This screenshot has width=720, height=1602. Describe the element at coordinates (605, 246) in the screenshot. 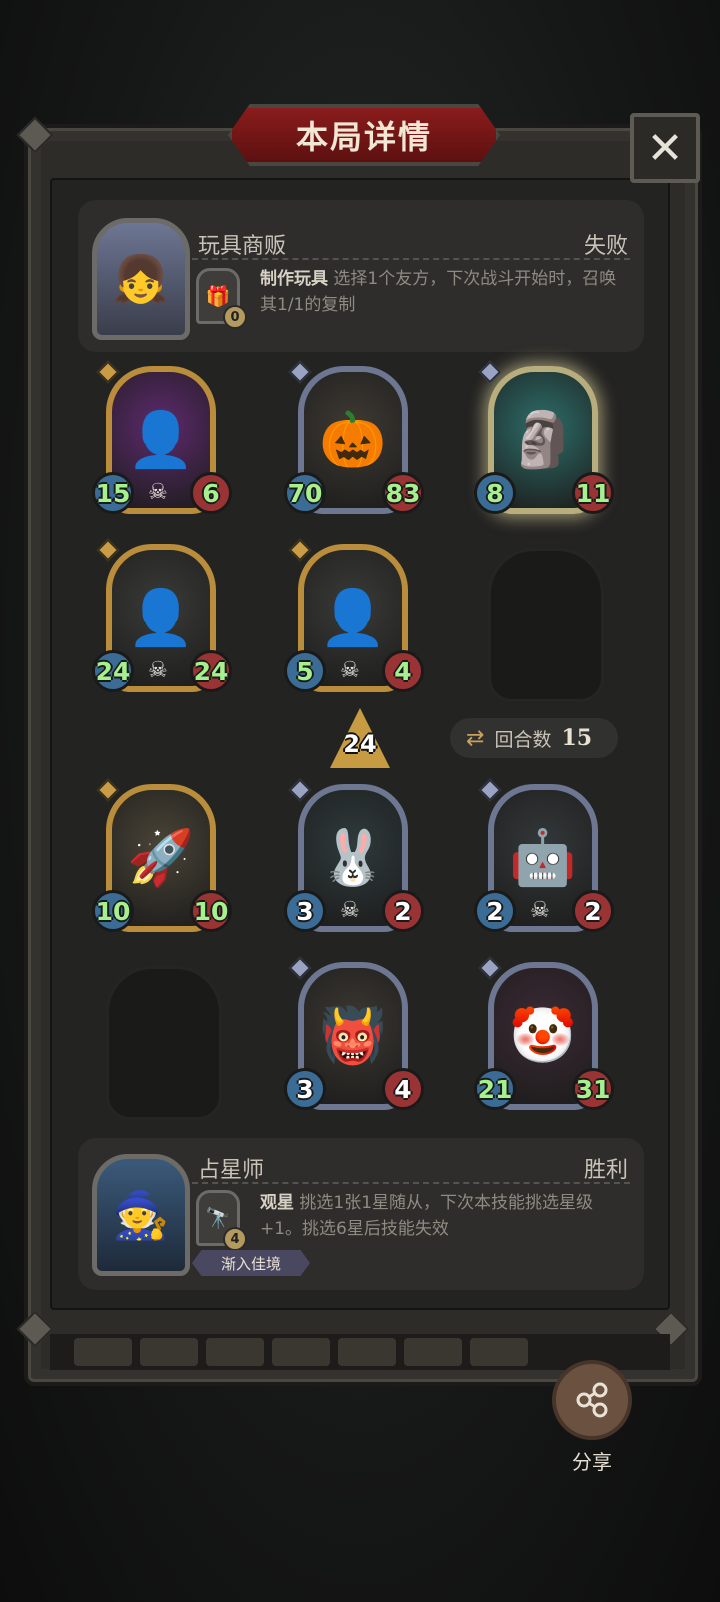

I see `opponent-result: 失败` at that location.